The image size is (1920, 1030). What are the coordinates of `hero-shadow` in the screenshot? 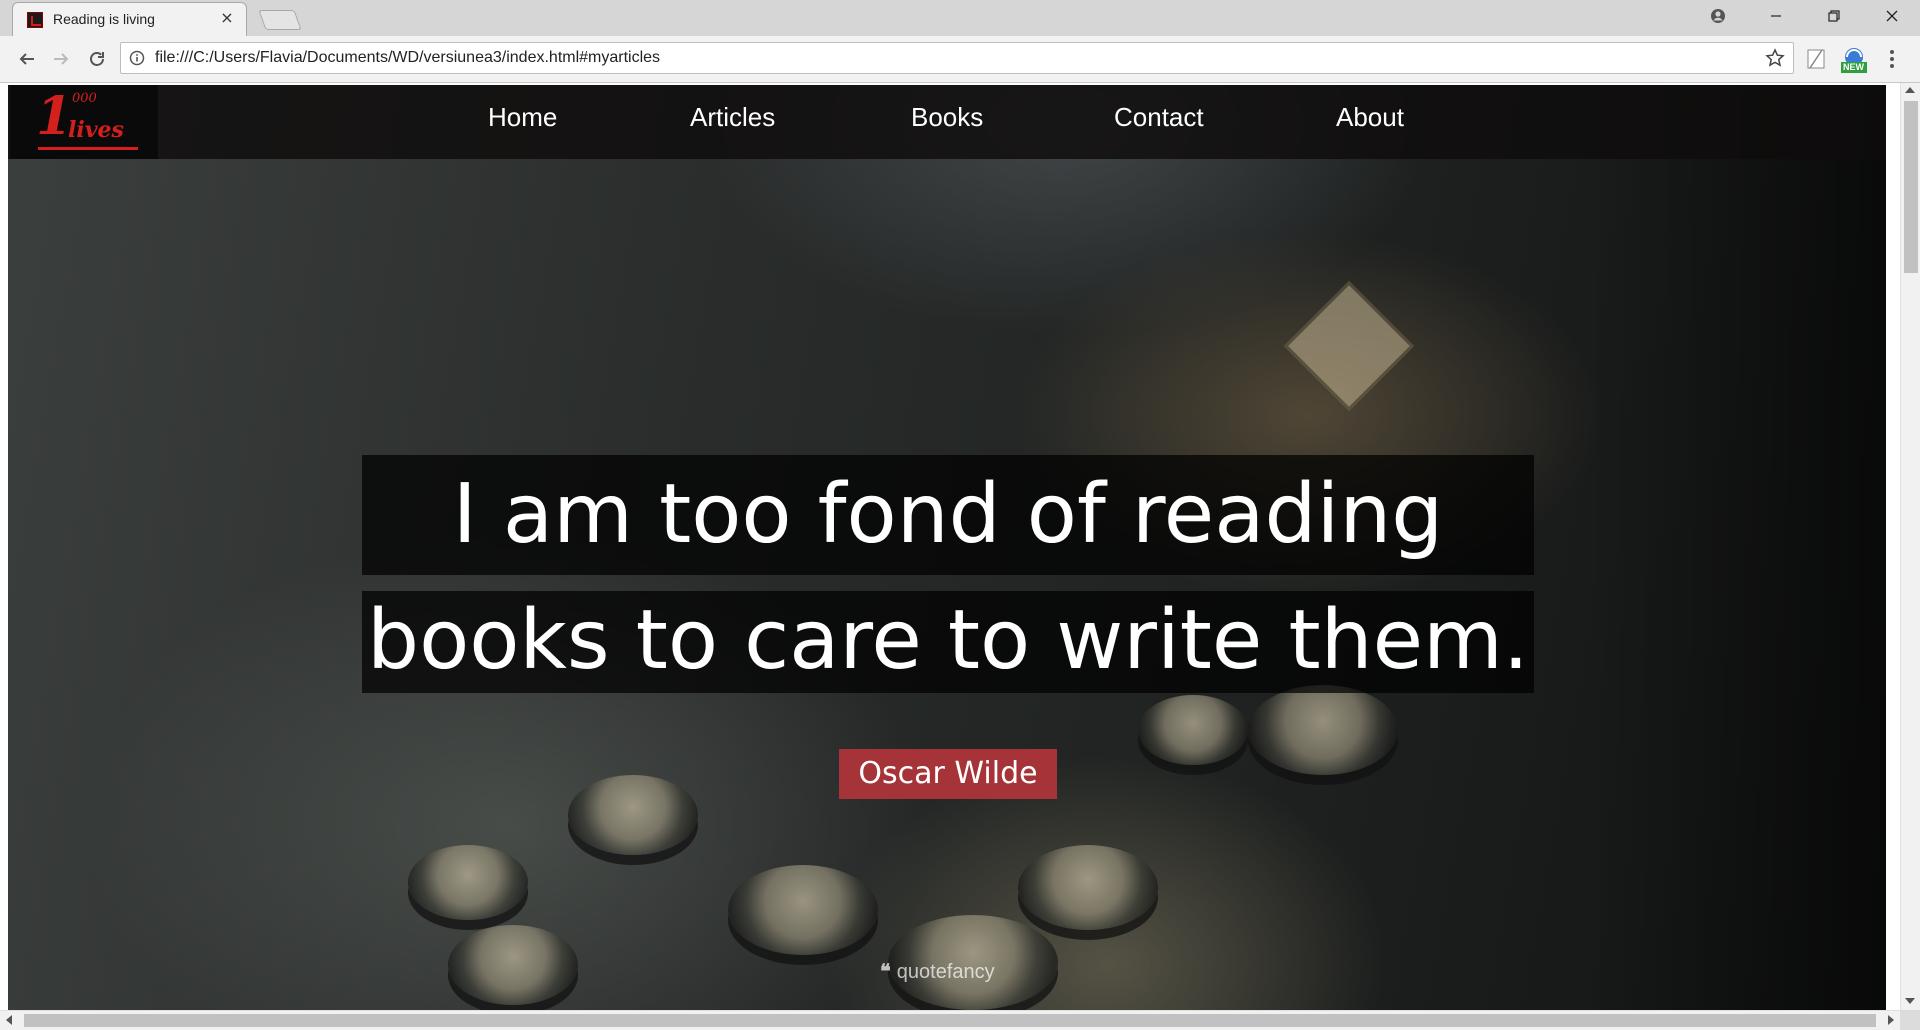 It's located at (1736, 547).